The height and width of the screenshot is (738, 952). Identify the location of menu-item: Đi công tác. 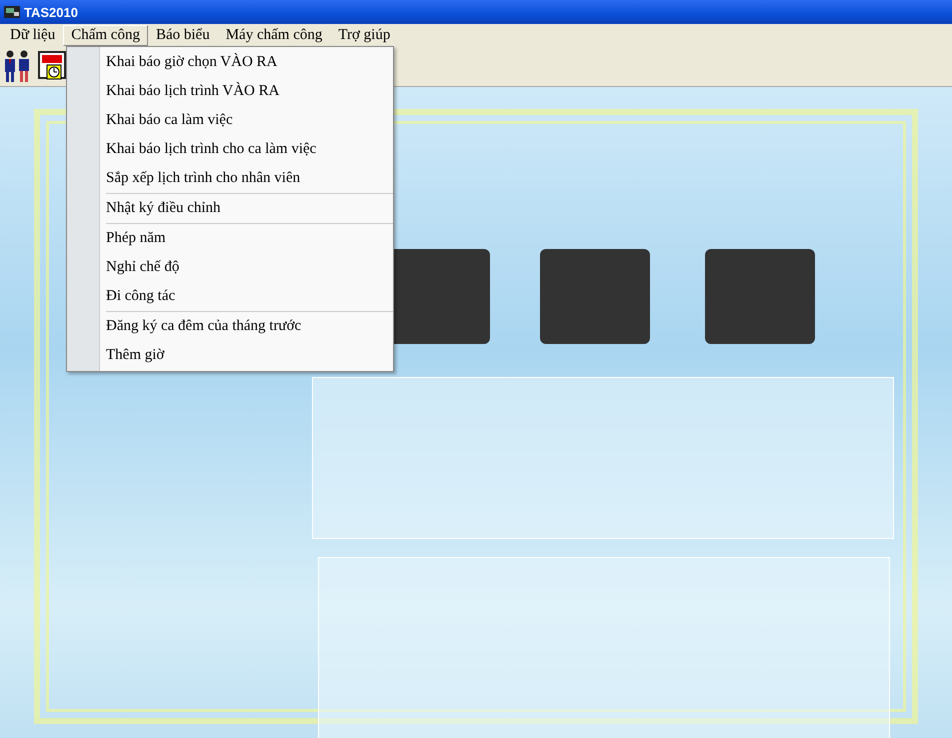
(246, 296).